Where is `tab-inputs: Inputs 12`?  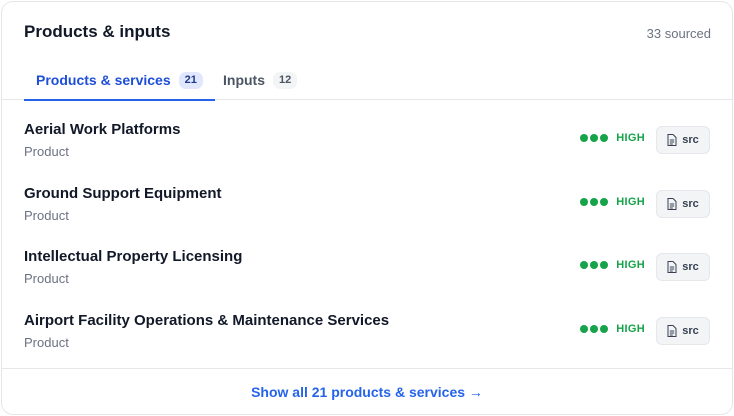
tab-inputs: Inputs 12 is located at coordinates (260, 80).